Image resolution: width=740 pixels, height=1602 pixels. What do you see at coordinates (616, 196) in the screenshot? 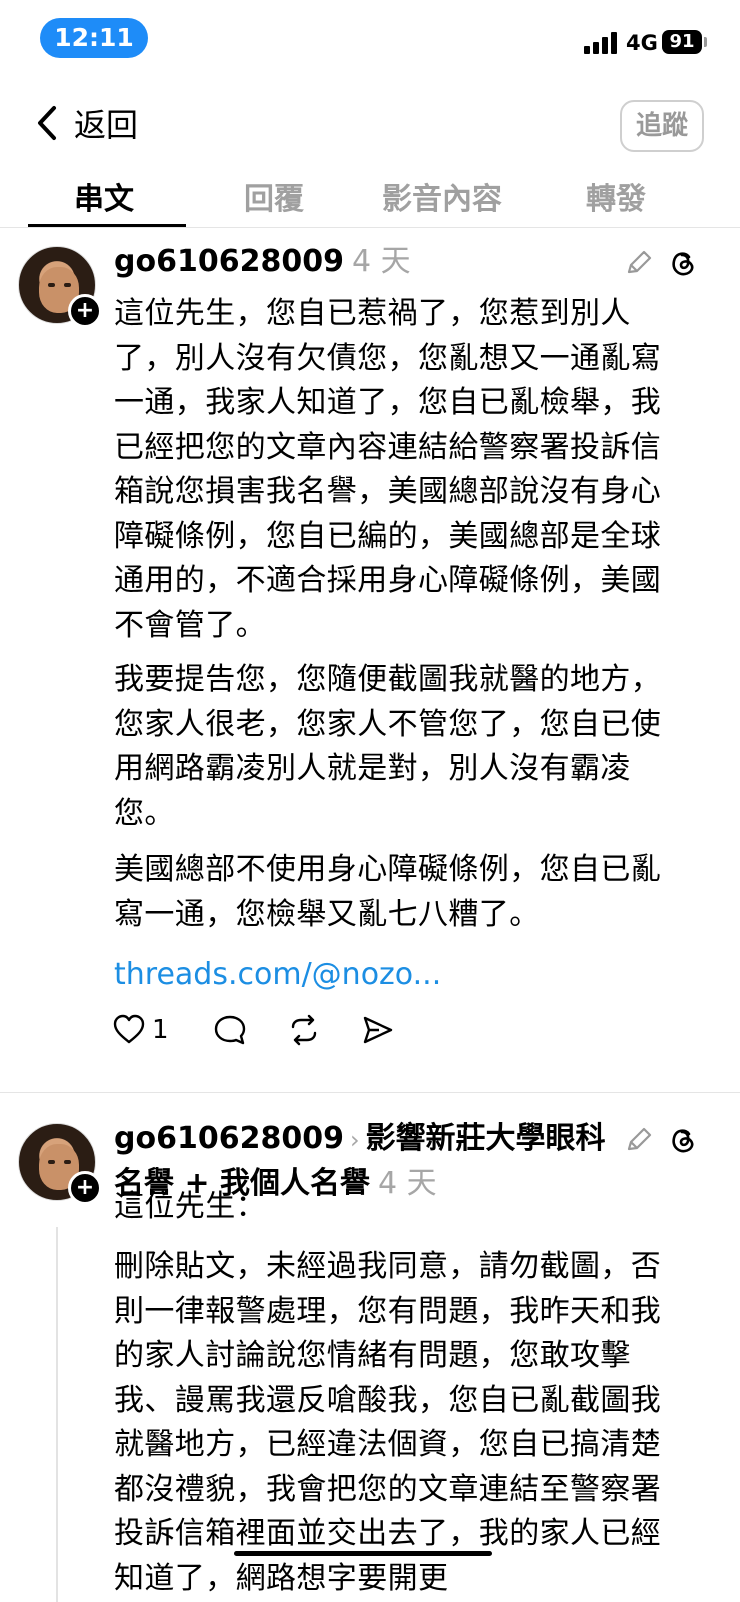
I see `tab-reposts: 轉發` at bounding box center [616, 196].